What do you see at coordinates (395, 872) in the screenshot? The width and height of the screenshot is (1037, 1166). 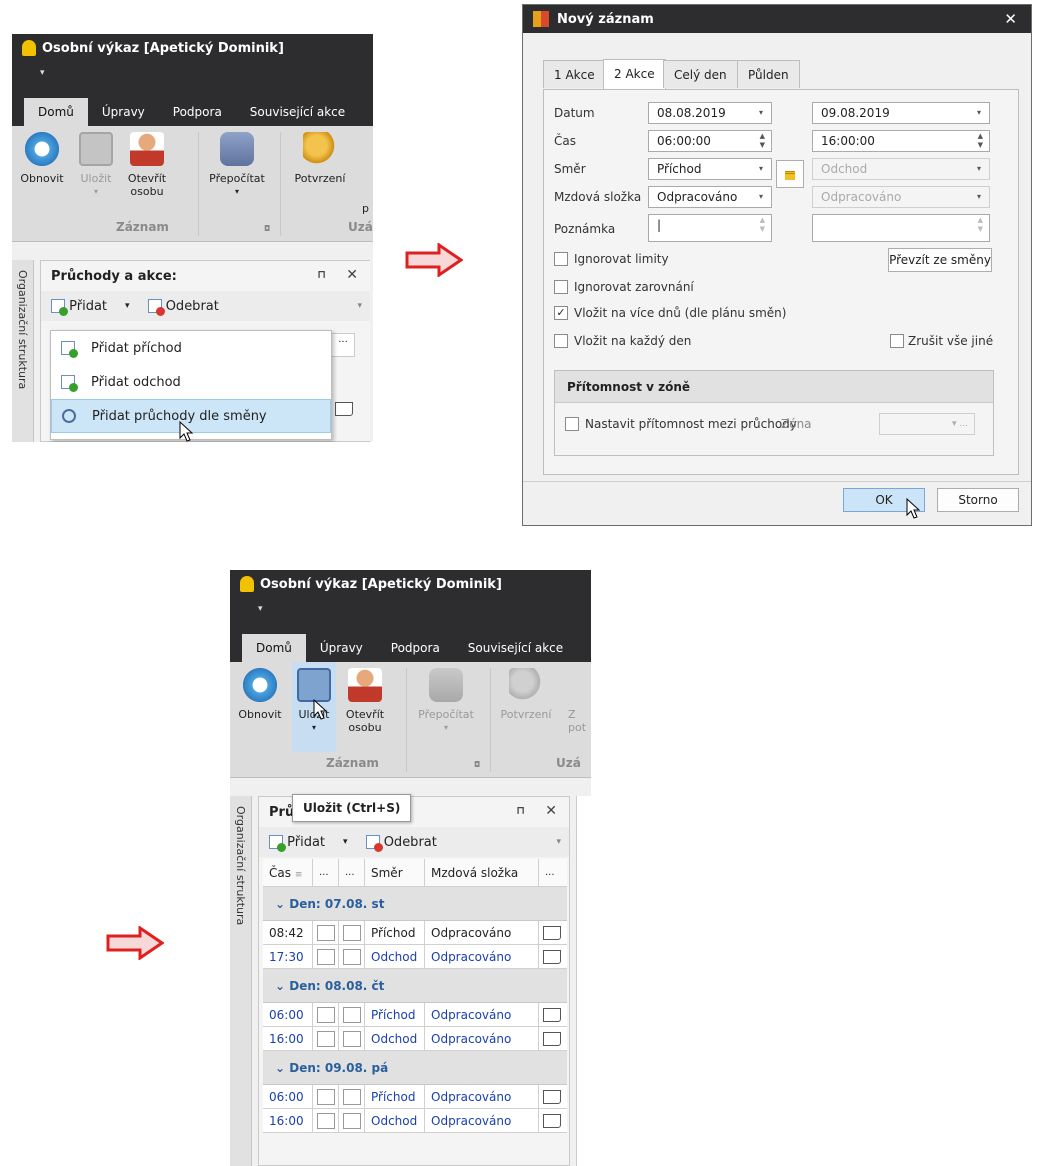 I see `col-header-direction: Směr` at bounding box center [395, 872].